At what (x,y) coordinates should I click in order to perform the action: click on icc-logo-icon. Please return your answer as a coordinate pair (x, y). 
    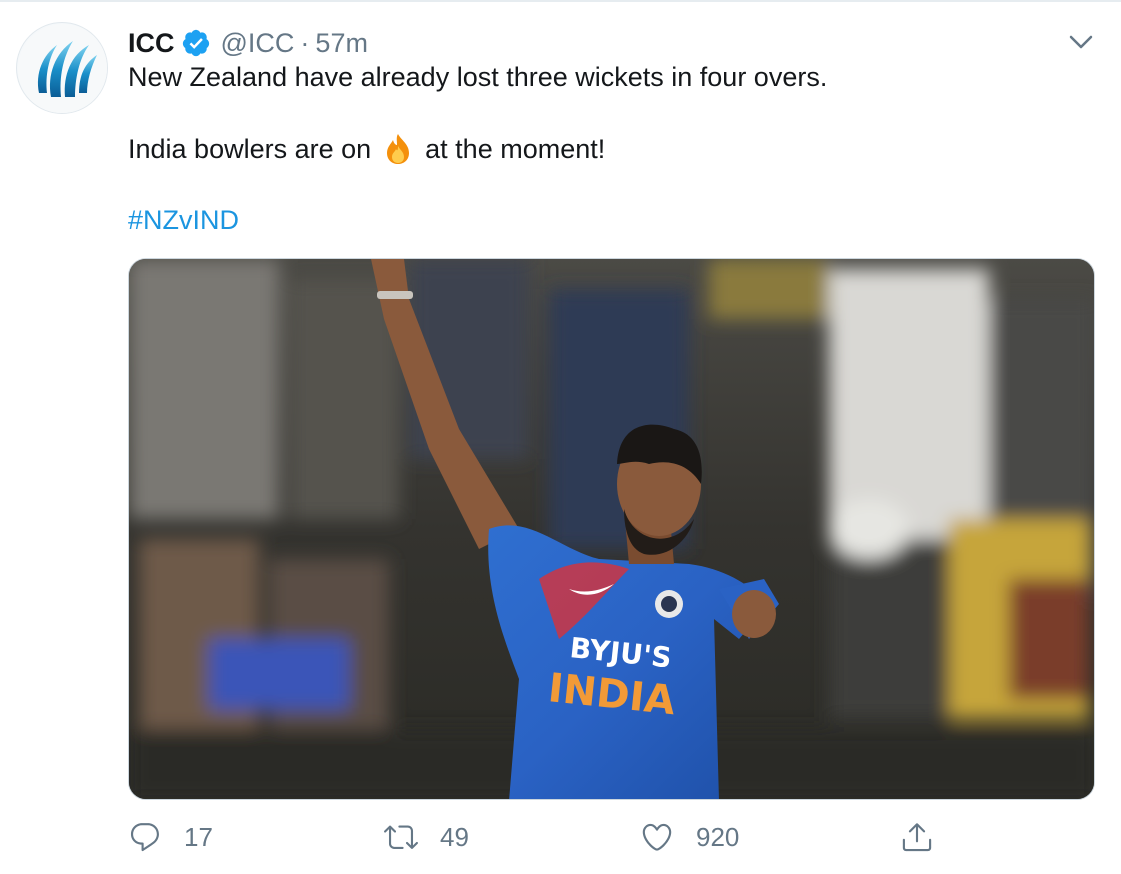
    Looking at the image, I should click on (62, 68).